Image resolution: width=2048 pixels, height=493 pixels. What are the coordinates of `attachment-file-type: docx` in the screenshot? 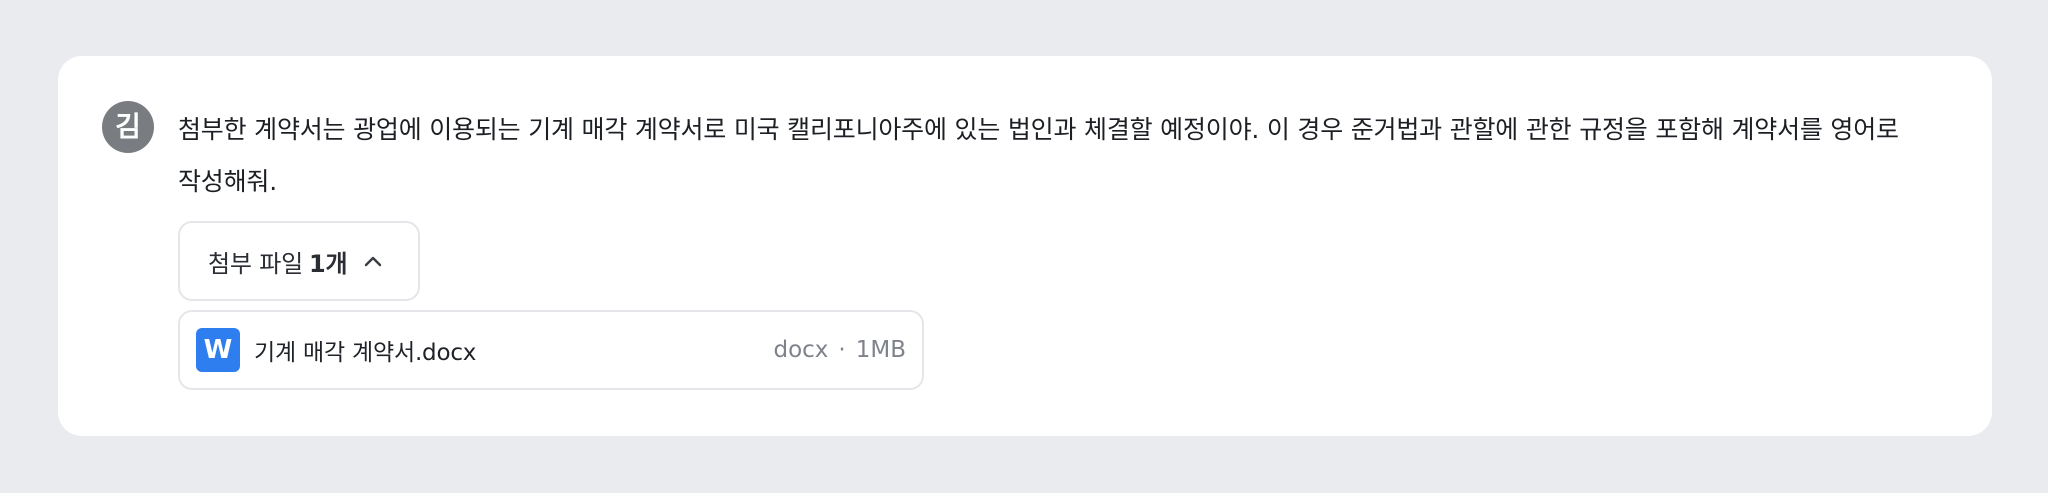 It's located at (801, 350).